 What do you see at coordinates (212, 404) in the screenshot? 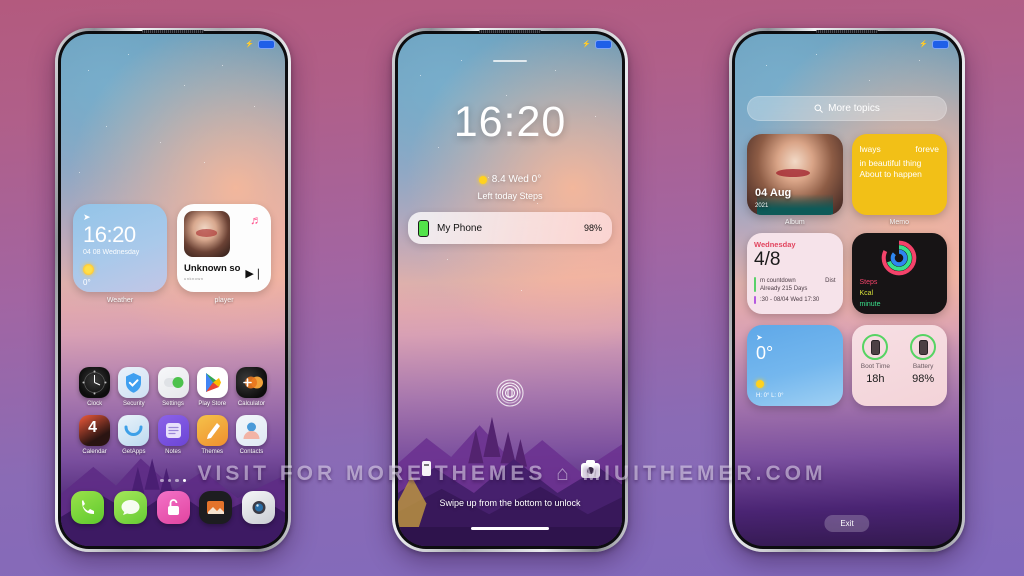
I see `app-label: Play Store` at bounding box center [212, 404].